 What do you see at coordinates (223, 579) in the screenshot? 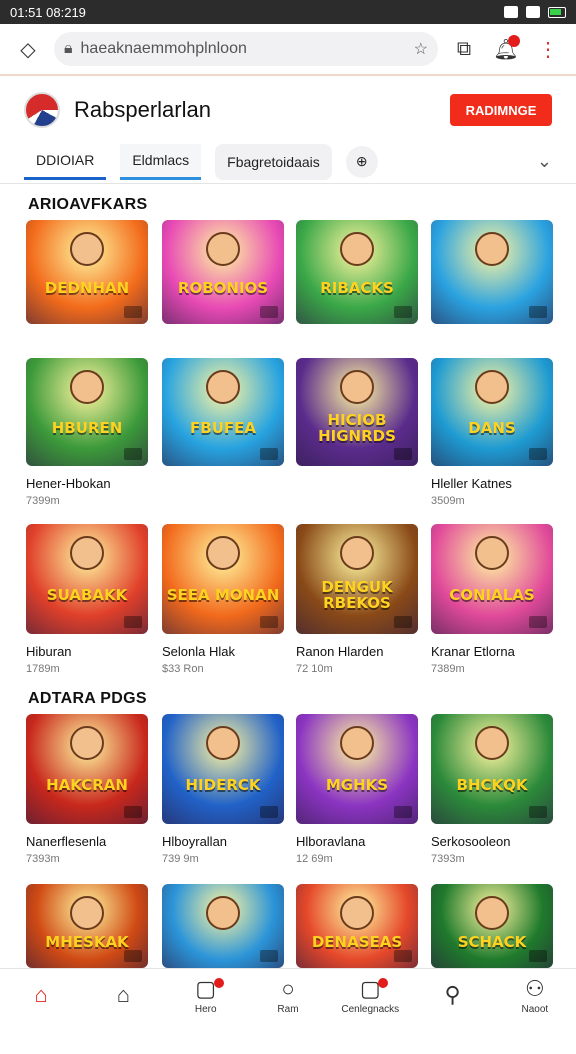
I see `game-thumbnail: SEEA MONAN` at bounding box center [223, 579].